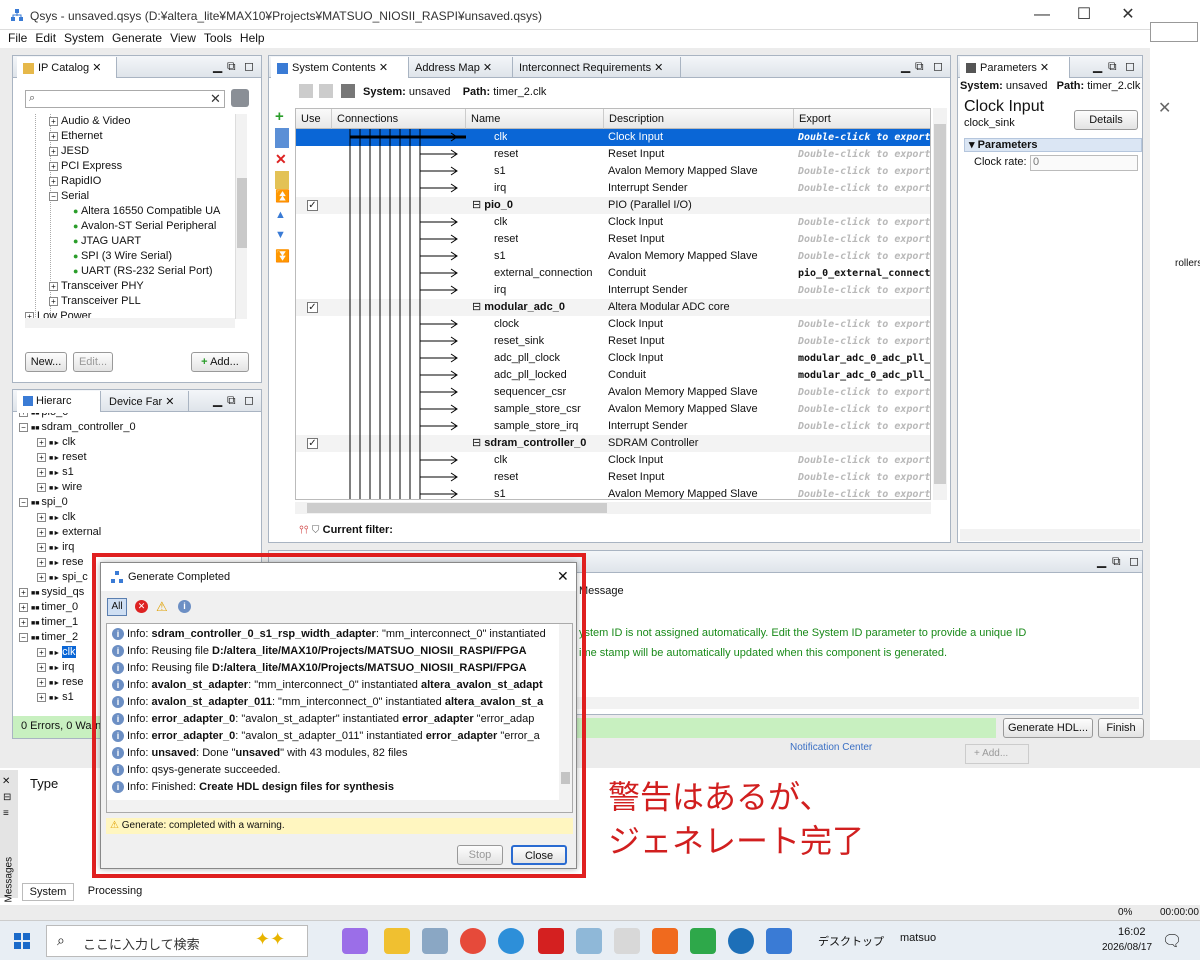 The width and height of the screenshot is (1200, 960). What do you see at coordinates (699, 119) in the screenshot?
I see `col-description: Description` at bounding box center [699, 119].